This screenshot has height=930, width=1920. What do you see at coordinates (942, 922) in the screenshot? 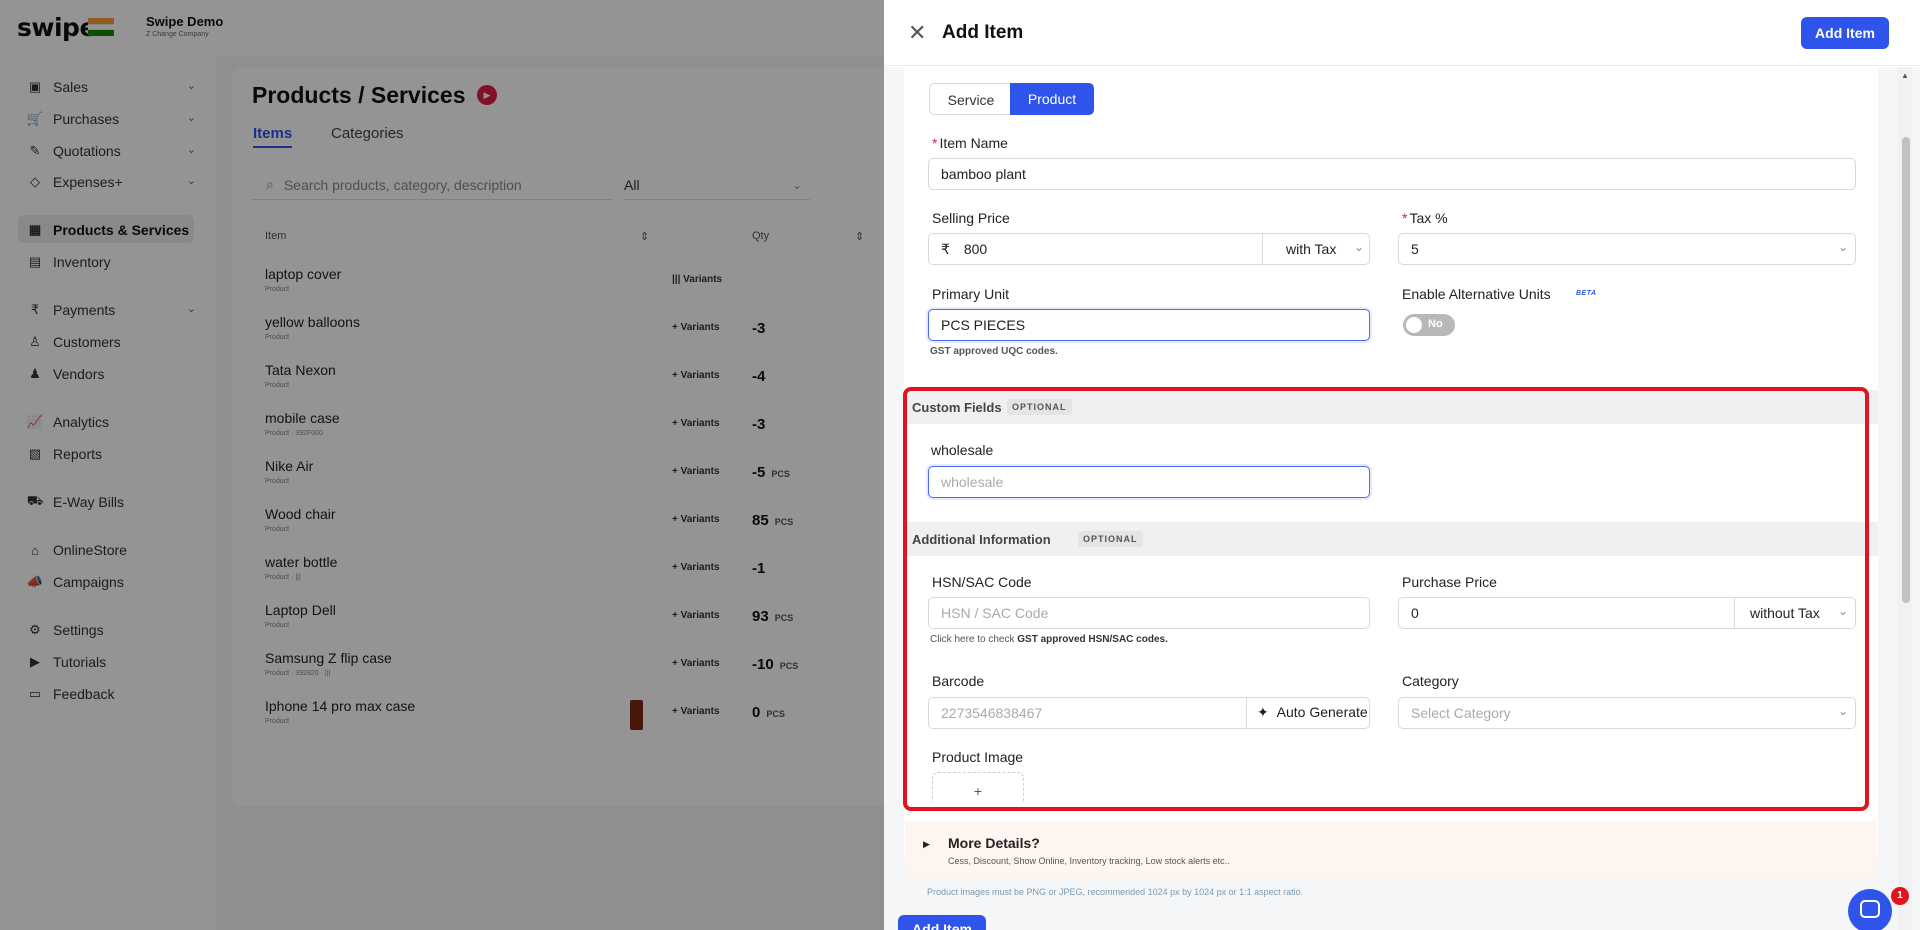
I see `add-item-bottom-button: Add Item` at bounding box center [942, 922].